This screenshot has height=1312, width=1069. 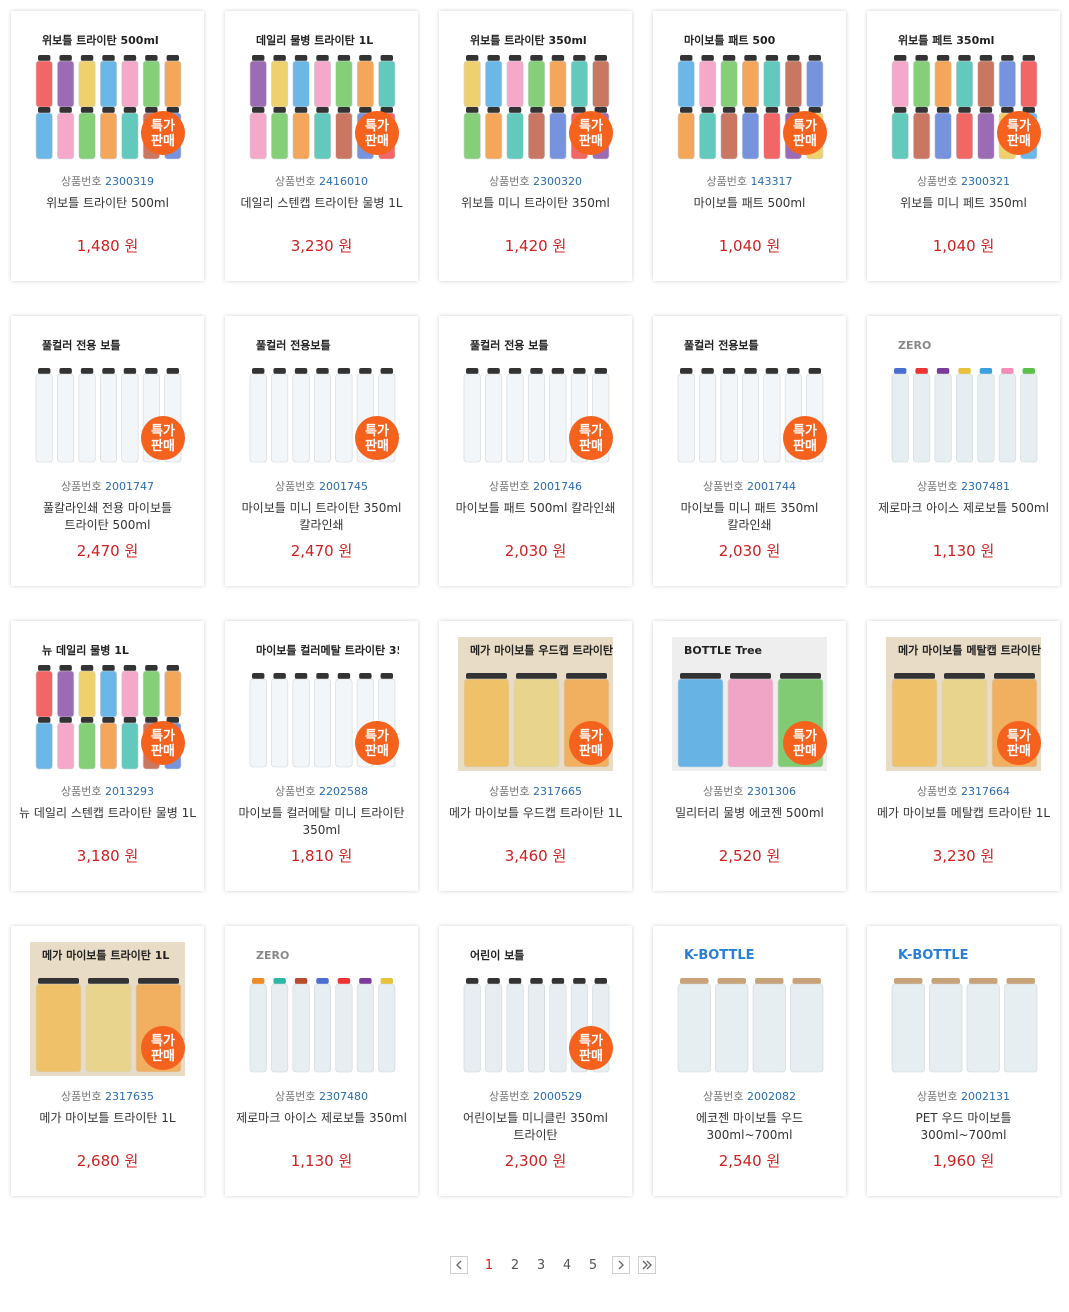 I want to click on product-thumbnail: 메가 마이보틀 트라이탄 1L 특가 판매, so click(x=107, y=1009).